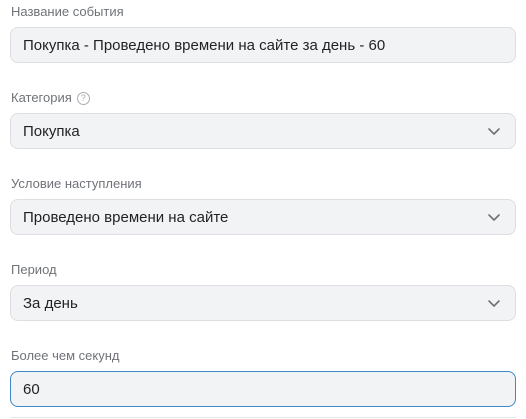  What do you see at coordinates (263, 389) in the screenshot?
I see `seconds-input: 60` at bounding box center [263, 389].